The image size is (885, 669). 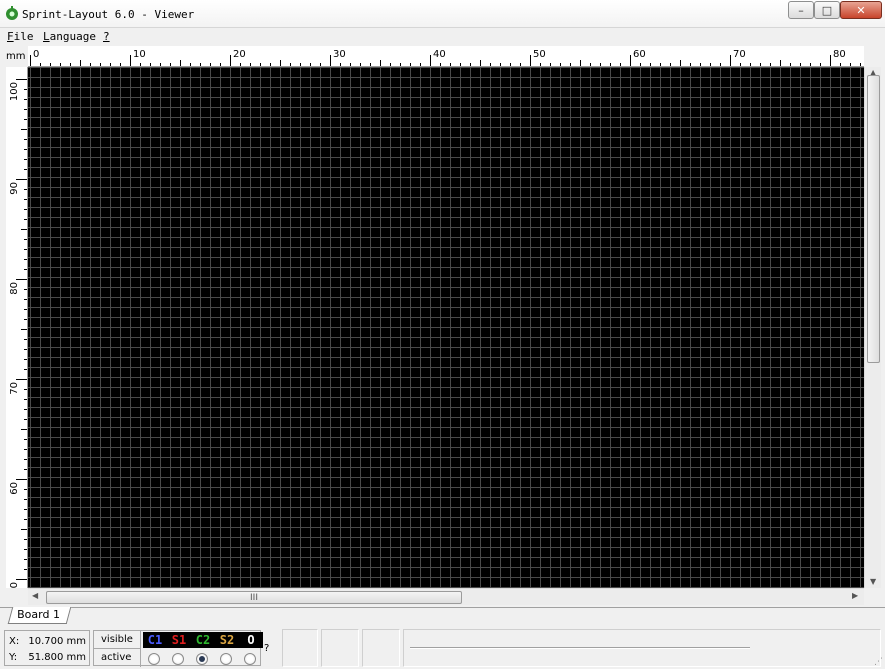 What do you see at coordinates (10, 36) in the screenshot?
I see `menu-file-mnemonic: F` at bounding box center [10, 36].